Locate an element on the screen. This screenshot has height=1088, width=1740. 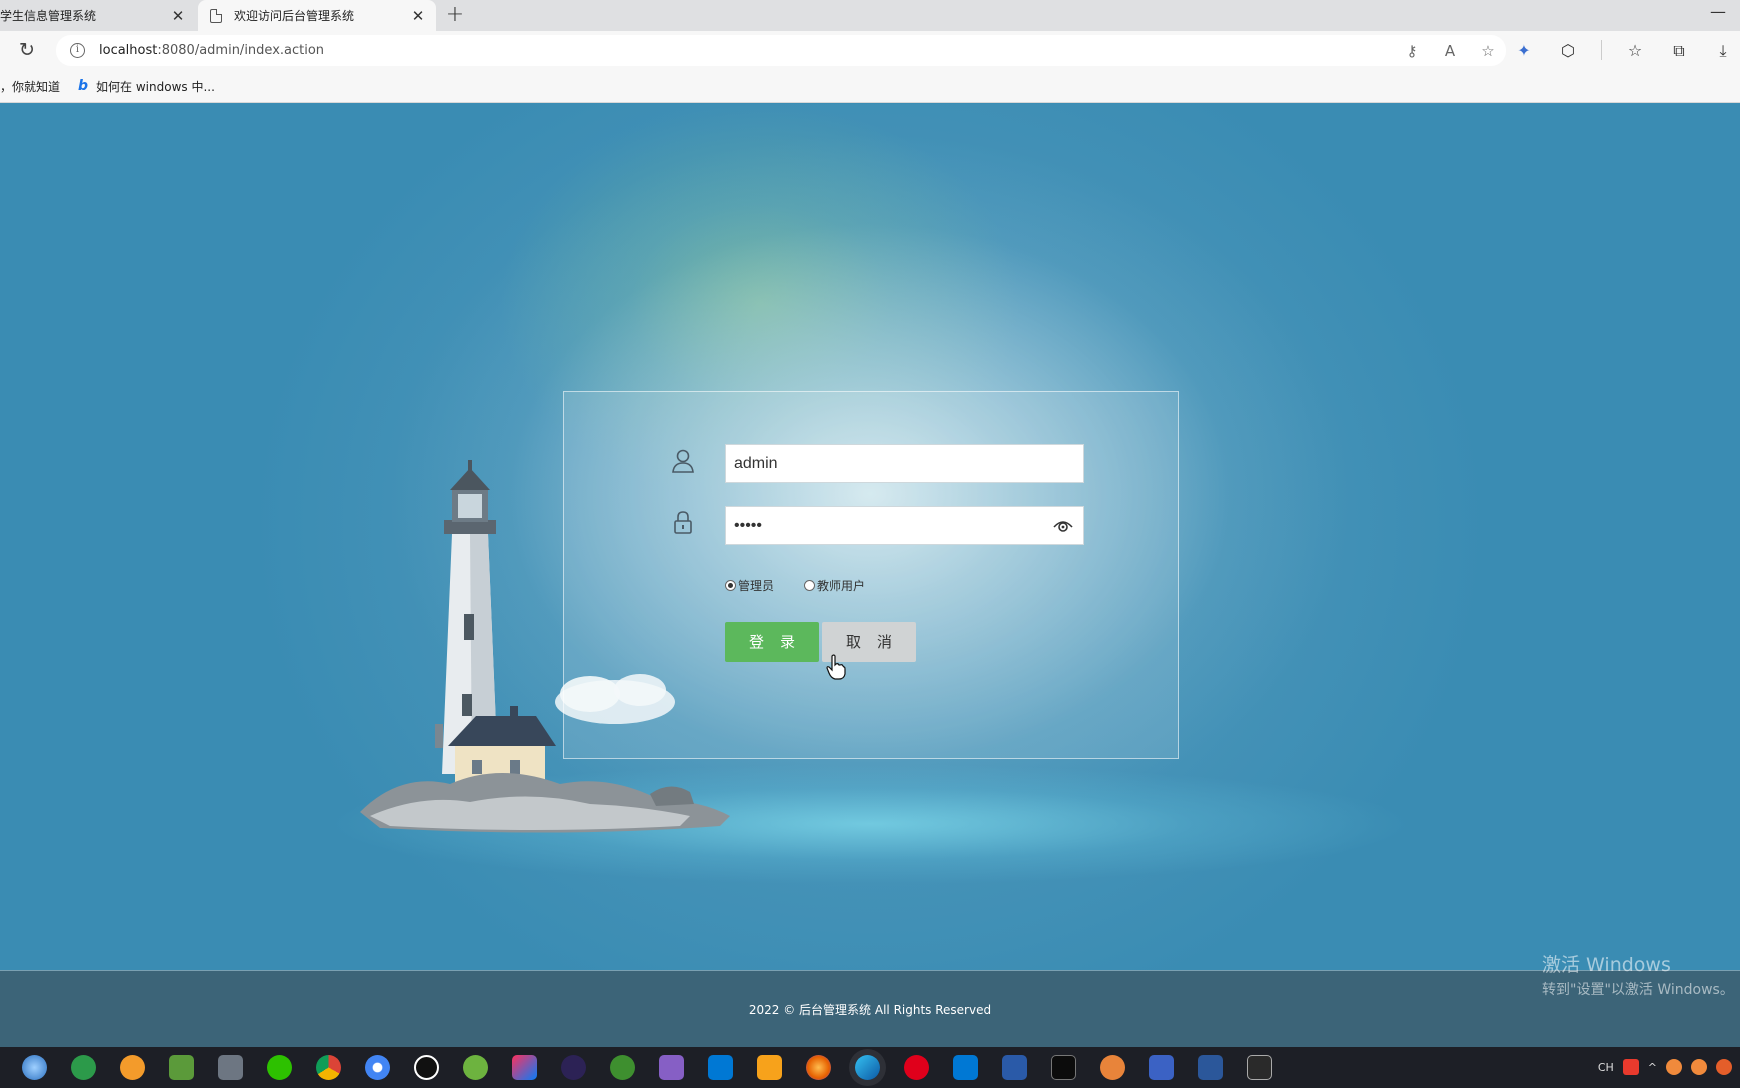
login-button: 登录 is located at coordinates (772, 642).